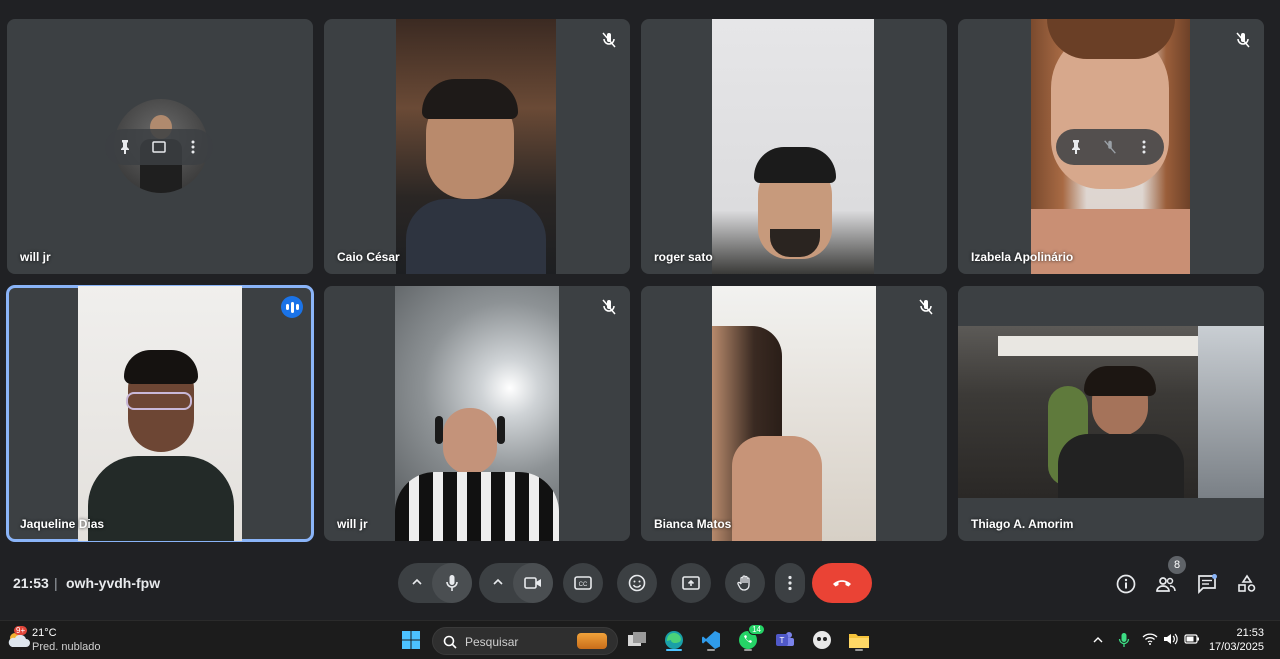 This screenshot has height=659, width=1280. What do you see at coordinates (1177, 565) in the screenshot?
I see `people-count-badge: 8` at bounding box center [1177, 565].